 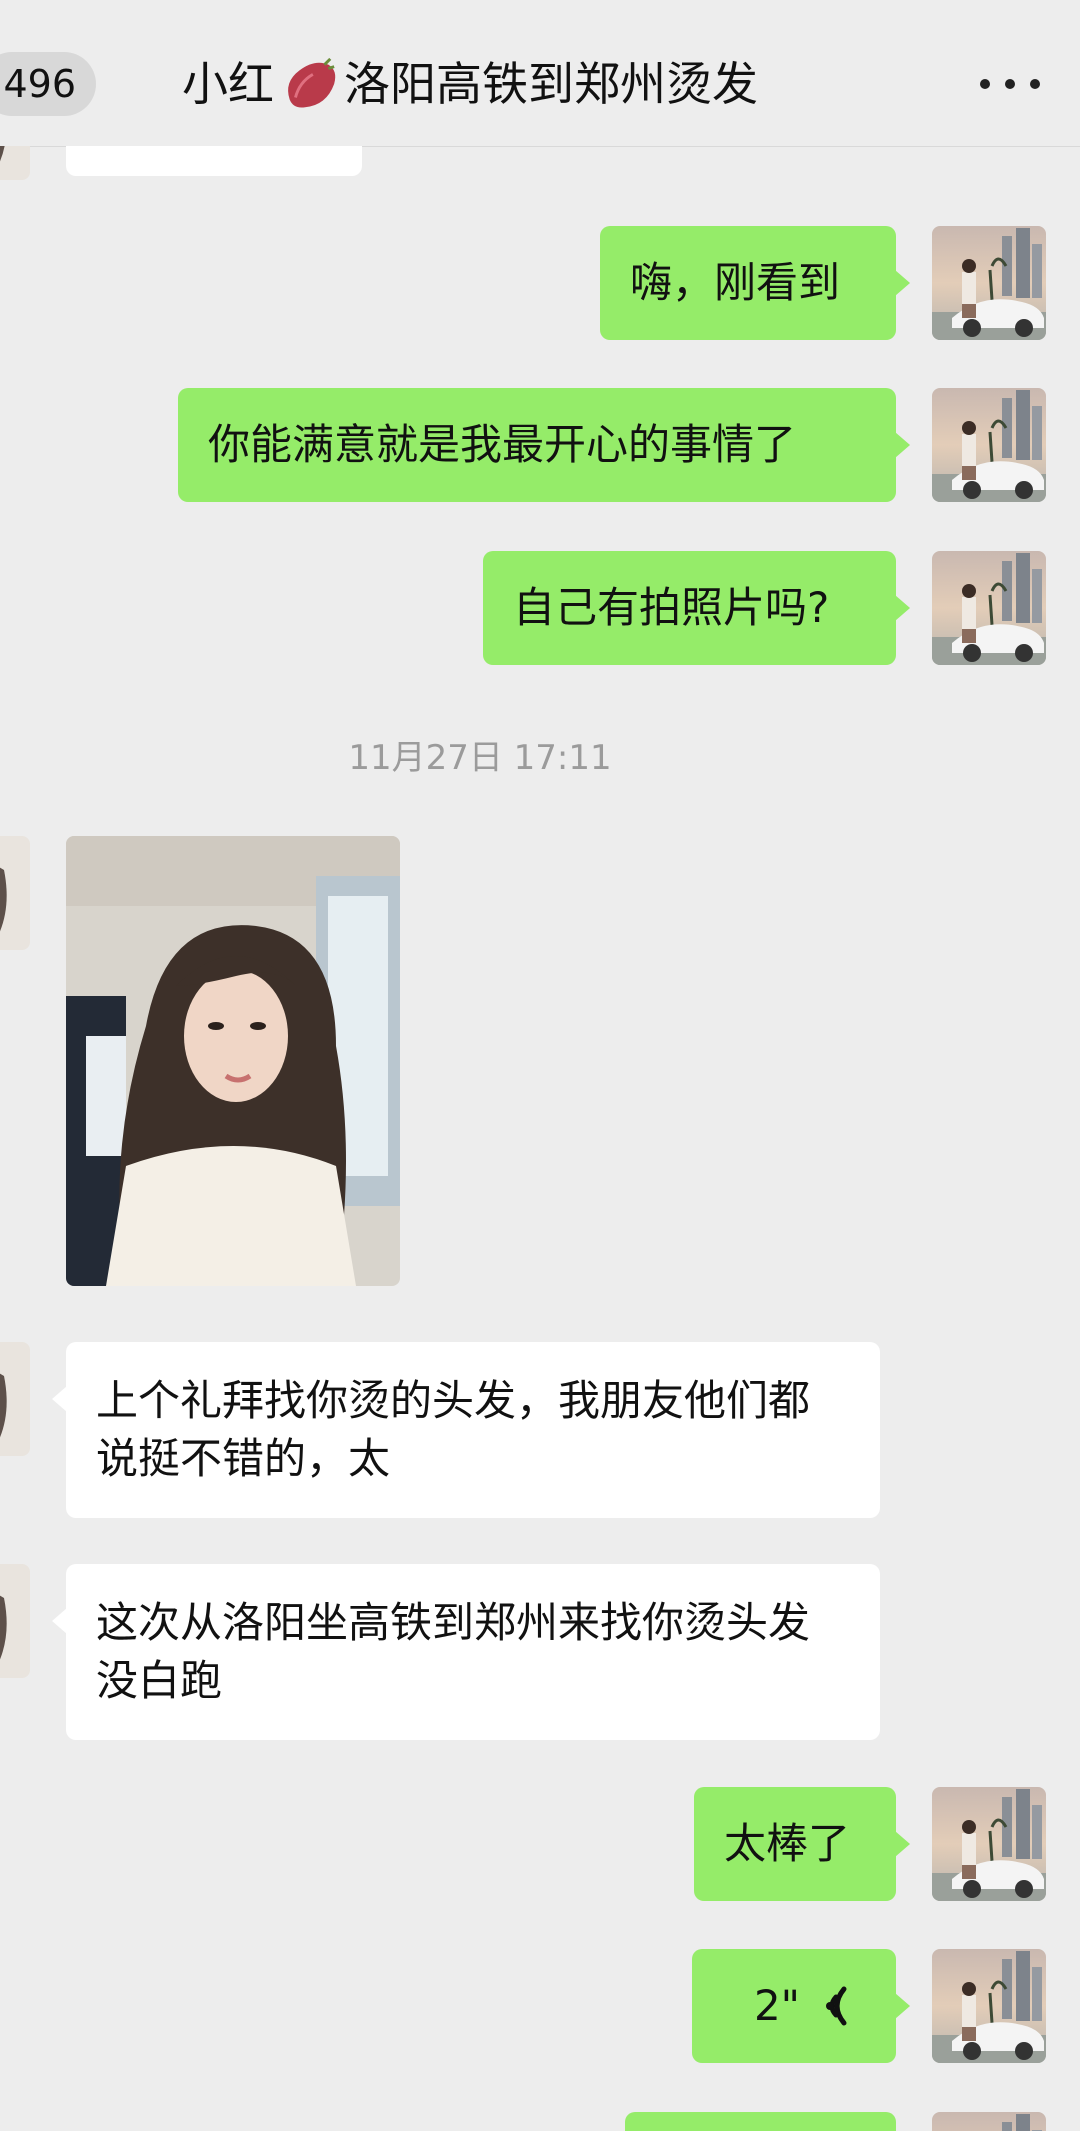 I want to click on received-message: 这次从洛阳坐高铁到郑州来找你烫头发 没白跑, so click(x=466, y=1652).